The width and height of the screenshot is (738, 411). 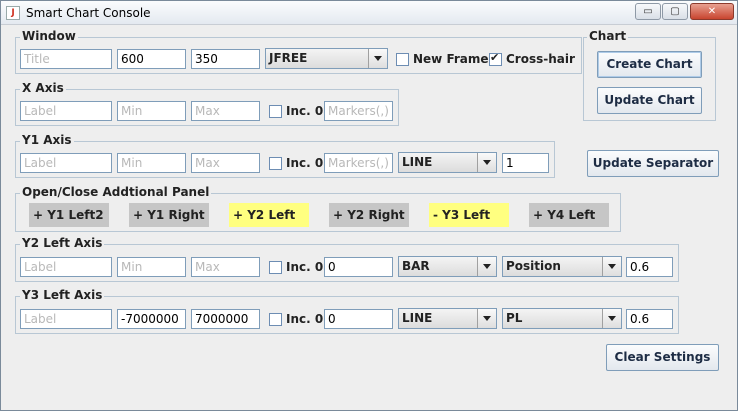 What do you see at coordinates (151, 319) in the screenshot?
I see `y3-left-axis-min-input` at bounding box center [151, 319].